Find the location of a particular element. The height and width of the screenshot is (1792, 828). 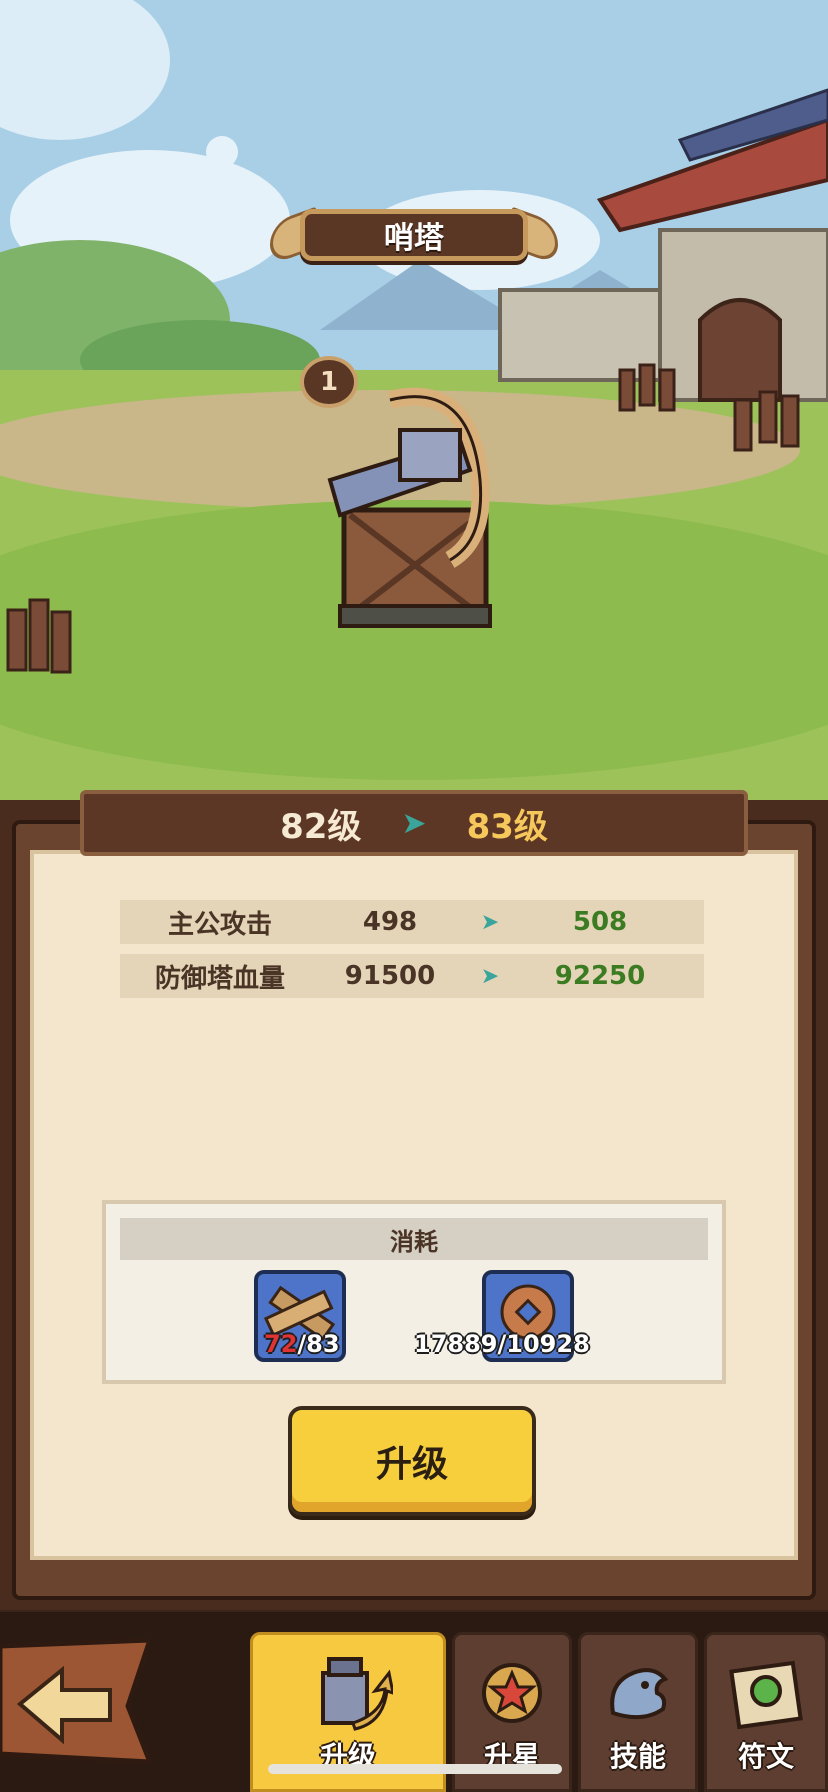

wood-count: 72/83 is located at coordinates (302, 1344).